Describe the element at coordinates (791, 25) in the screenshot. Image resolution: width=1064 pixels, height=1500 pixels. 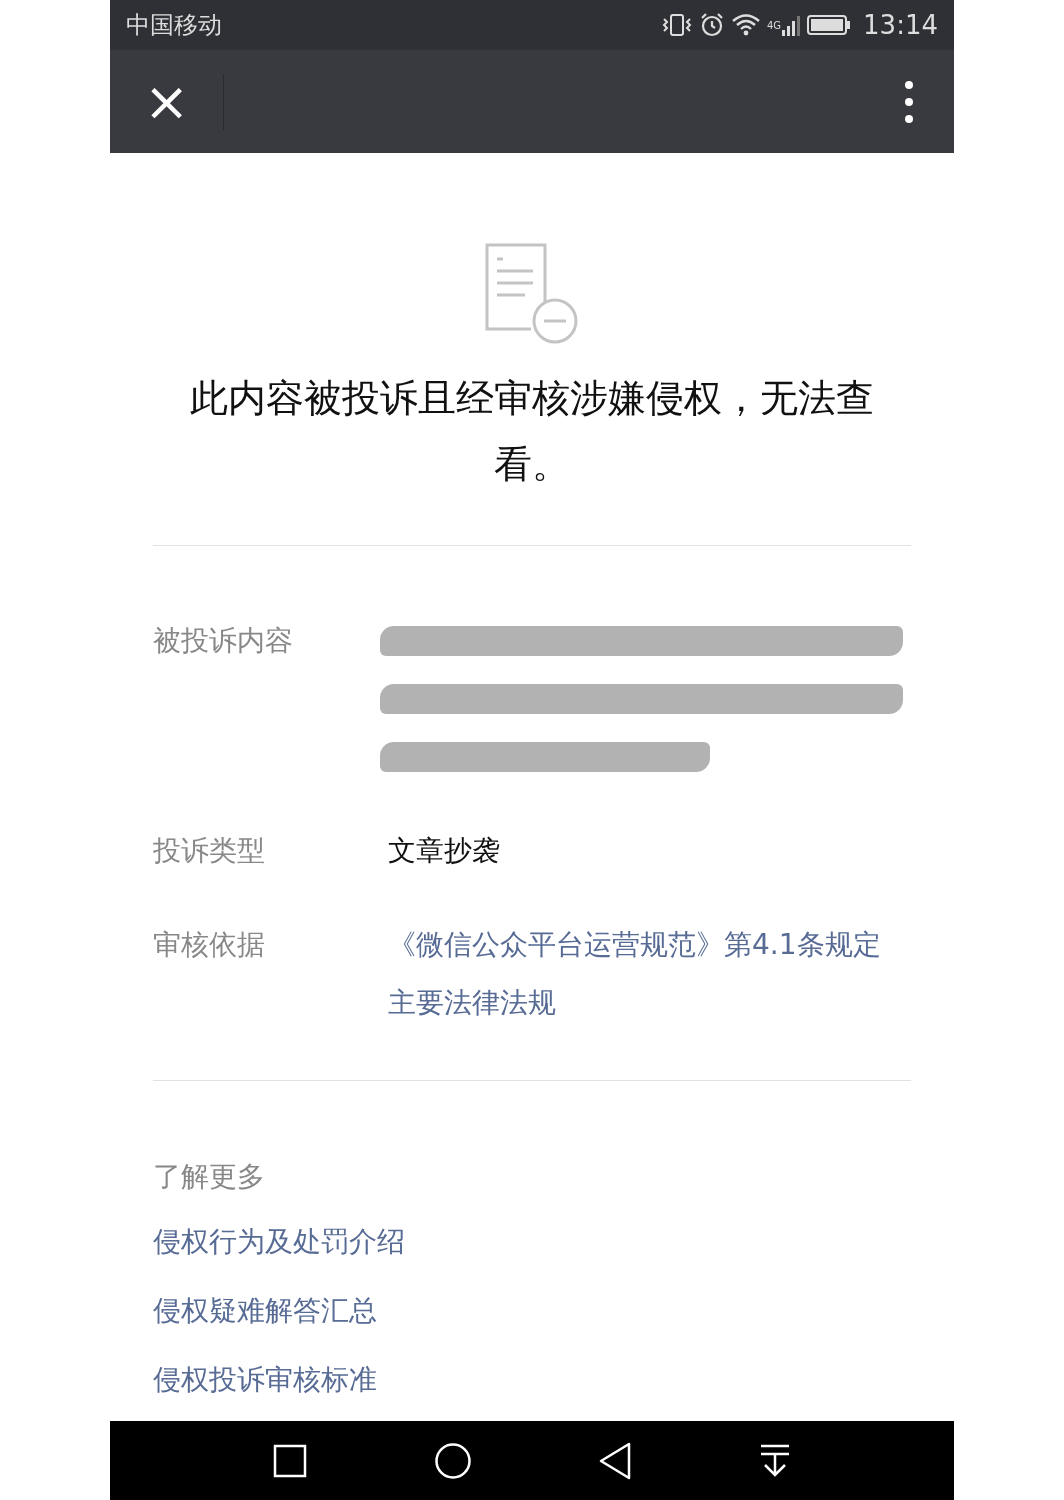
I see `signal-icon` at that location.